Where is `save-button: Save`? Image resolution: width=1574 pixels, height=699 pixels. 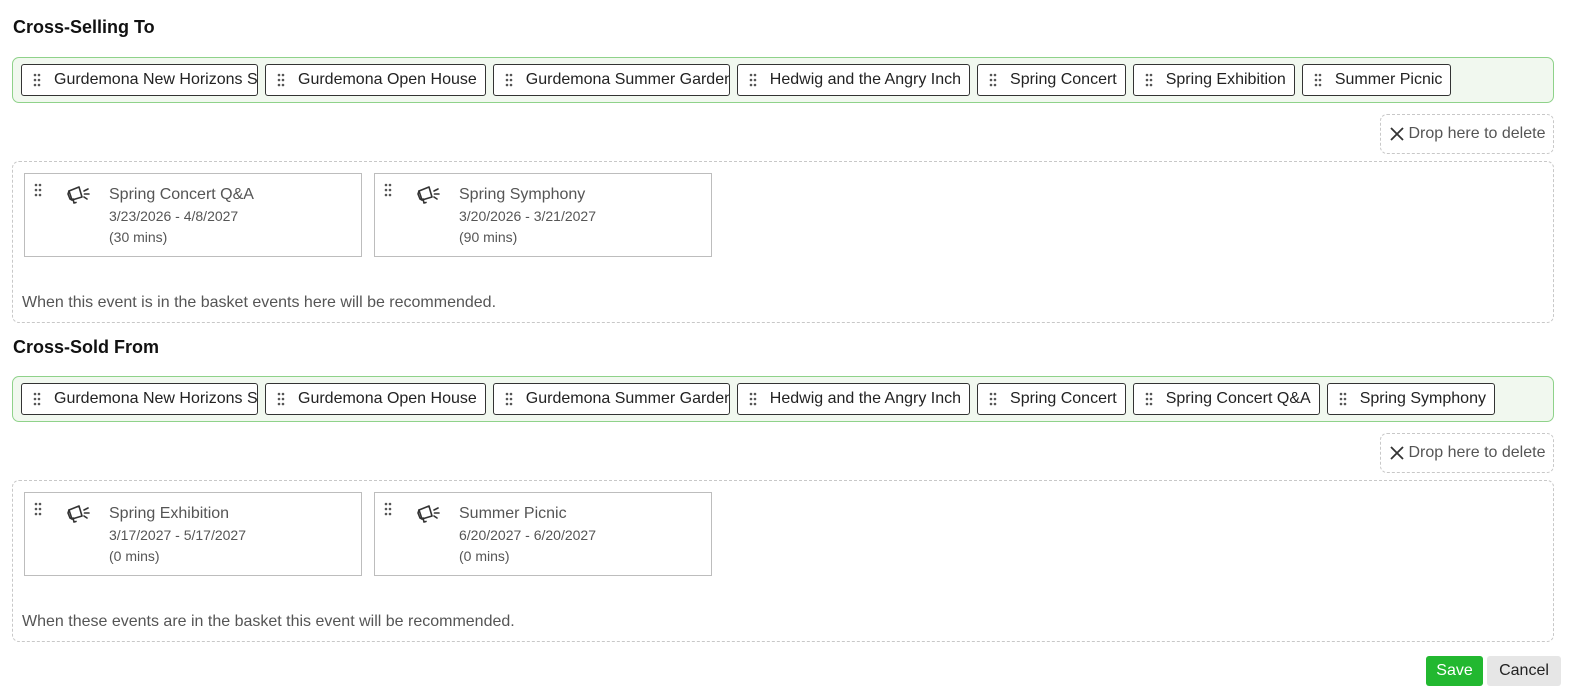 save-button: Save is located at coordinates (1454, 671).